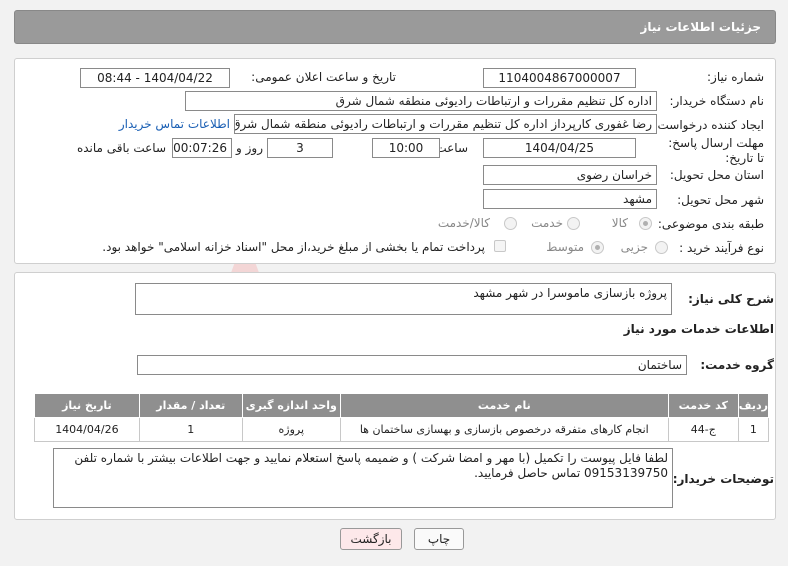 Image resolution: width=788 pixels, height=566 pixels. Describe the element at coordinates (661, 247) in the screenshot. I see `process-radio-minor` at that location.